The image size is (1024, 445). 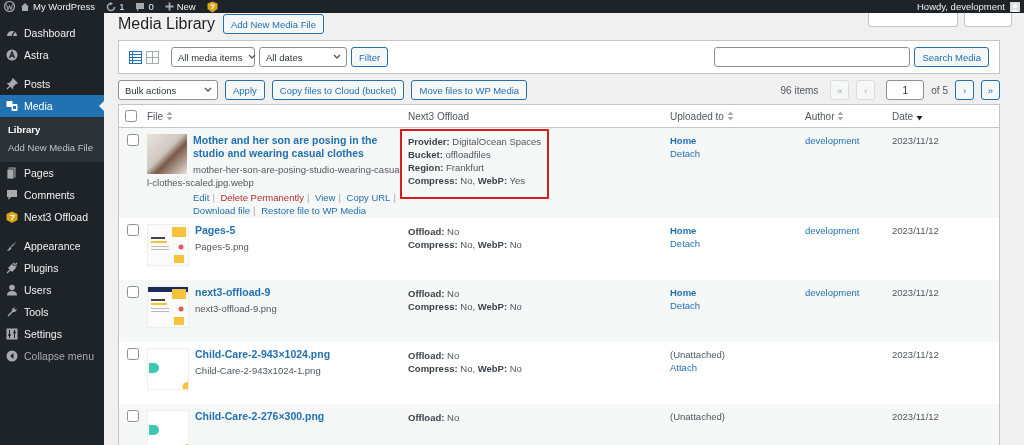 I want to click on file-name: next3-offload-9.png, so click(x=236, y=308).